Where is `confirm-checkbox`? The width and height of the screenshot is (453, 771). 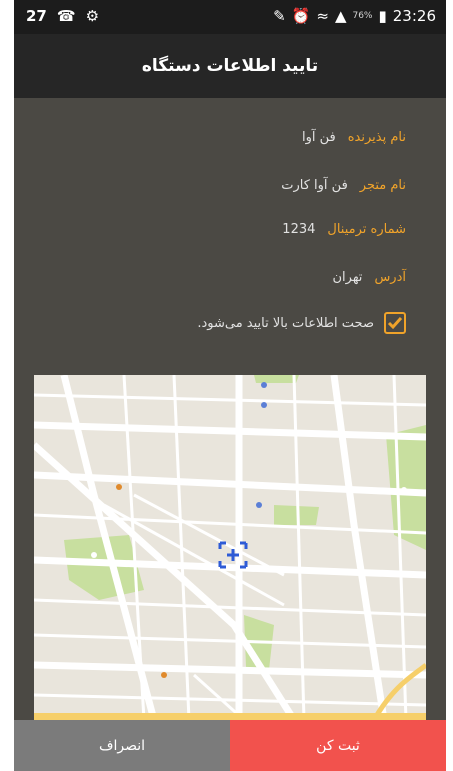
confirm-checkbox is located at coordinates (395, 323).